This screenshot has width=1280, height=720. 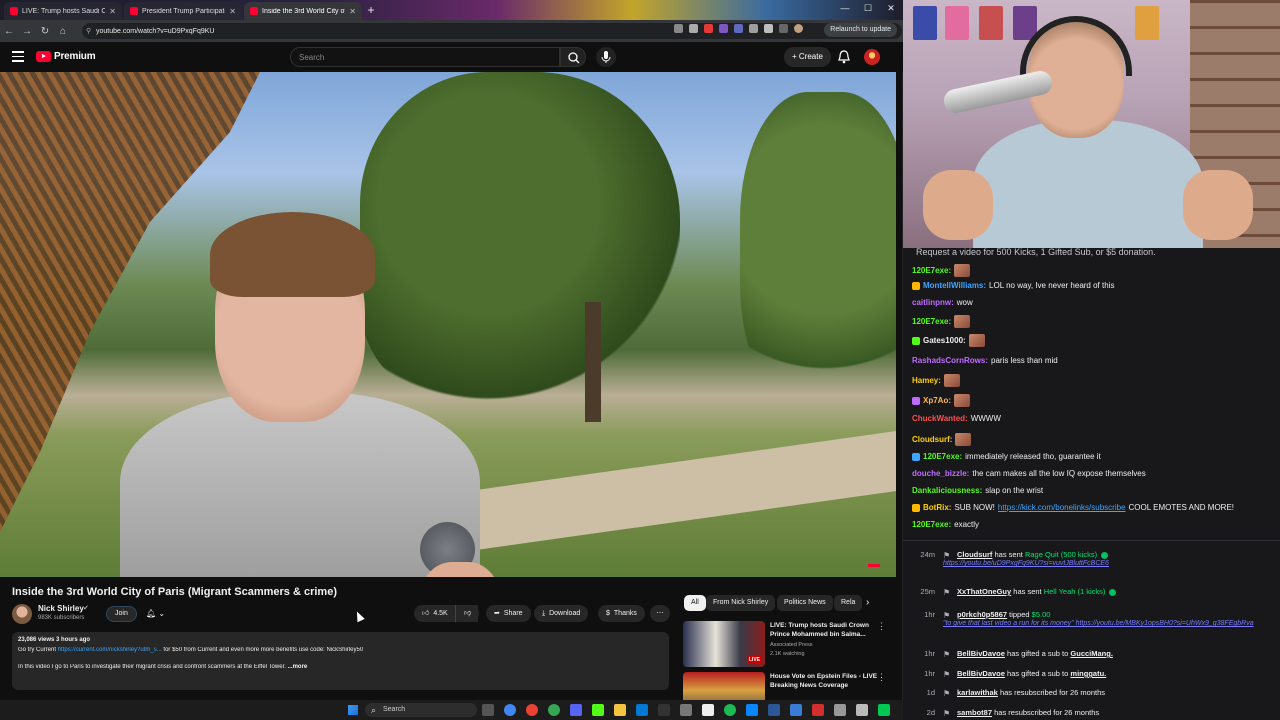 What do you see at coordinates (926, 380) in the screenshot?
I see `chat-username: Hamey:` at bounding box center [926, 380].